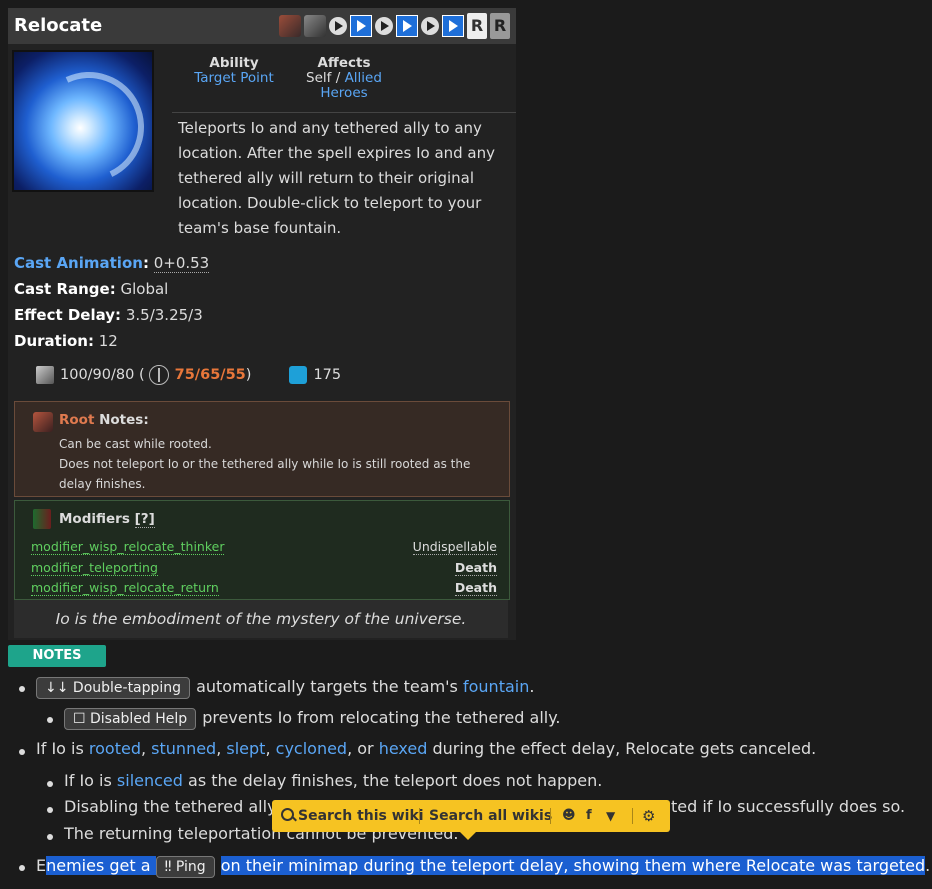 This screenshot has width=932, height=889. What do you see at coordinates (298, 375) in the screenshot?
I see `mana-icon` at bounding box center [298, 375].